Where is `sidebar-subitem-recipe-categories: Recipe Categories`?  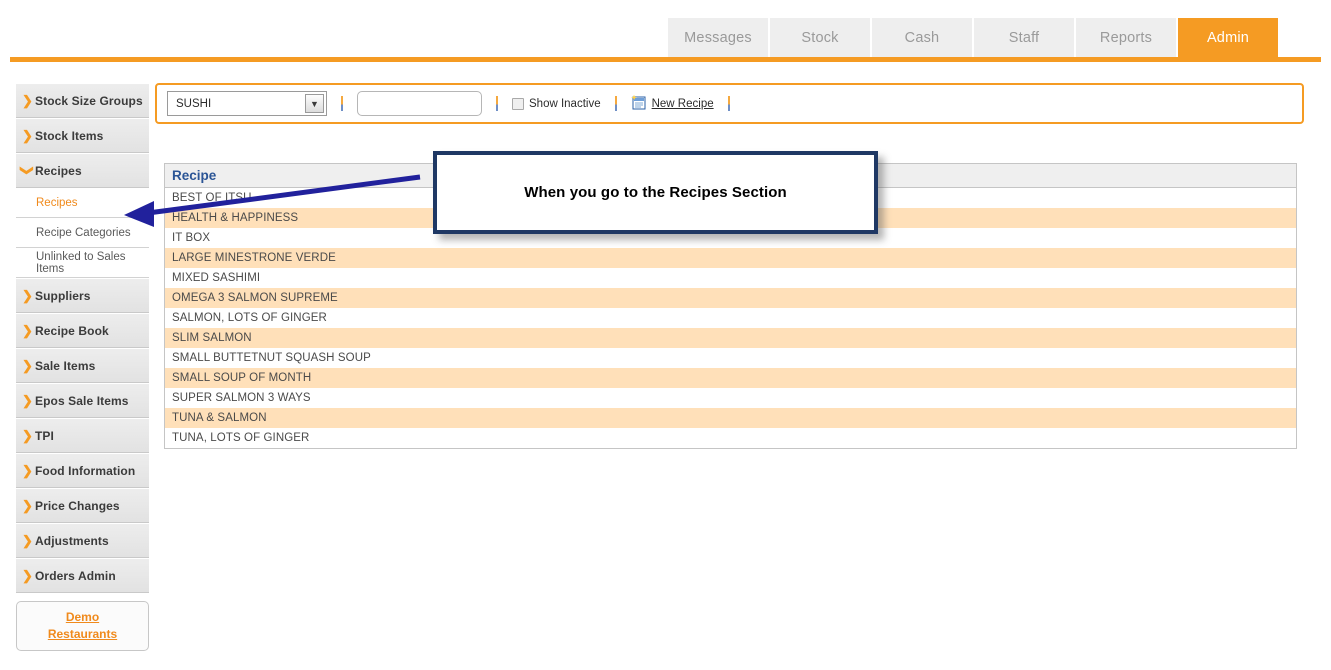 sidebar-subitem-recipe-categories: Recipe Categories is located at coordinates (82, 233).